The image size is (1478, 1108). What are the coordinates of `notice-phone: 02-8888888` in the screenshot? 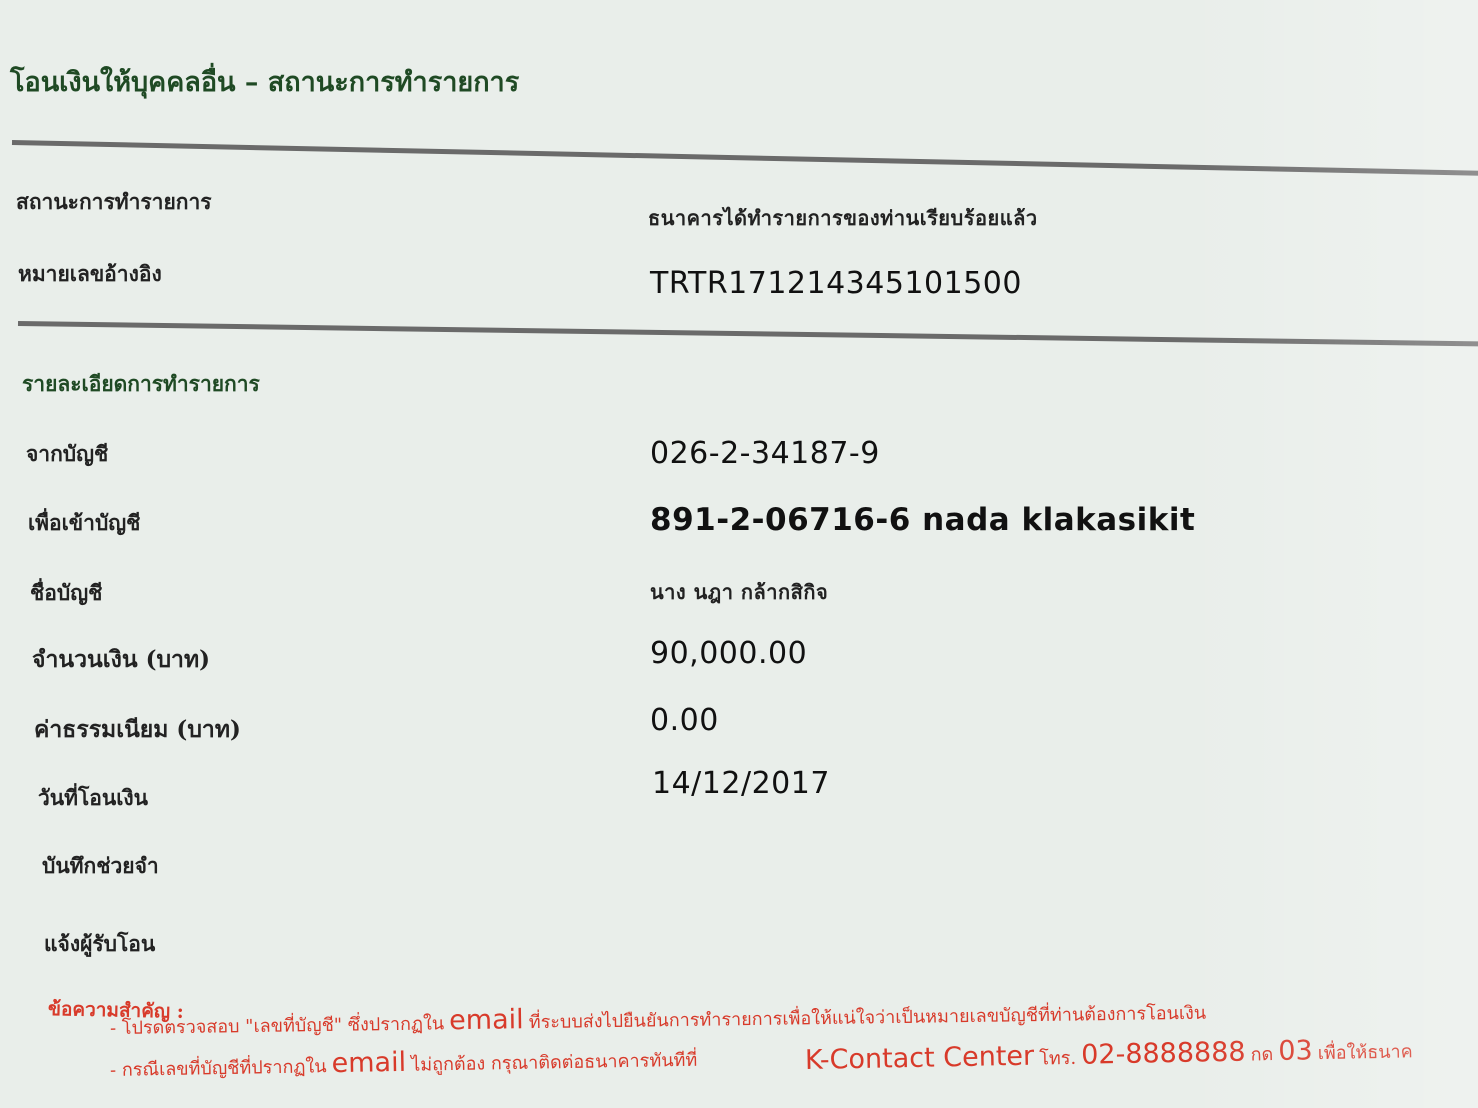 It's located at (1163, 1053).